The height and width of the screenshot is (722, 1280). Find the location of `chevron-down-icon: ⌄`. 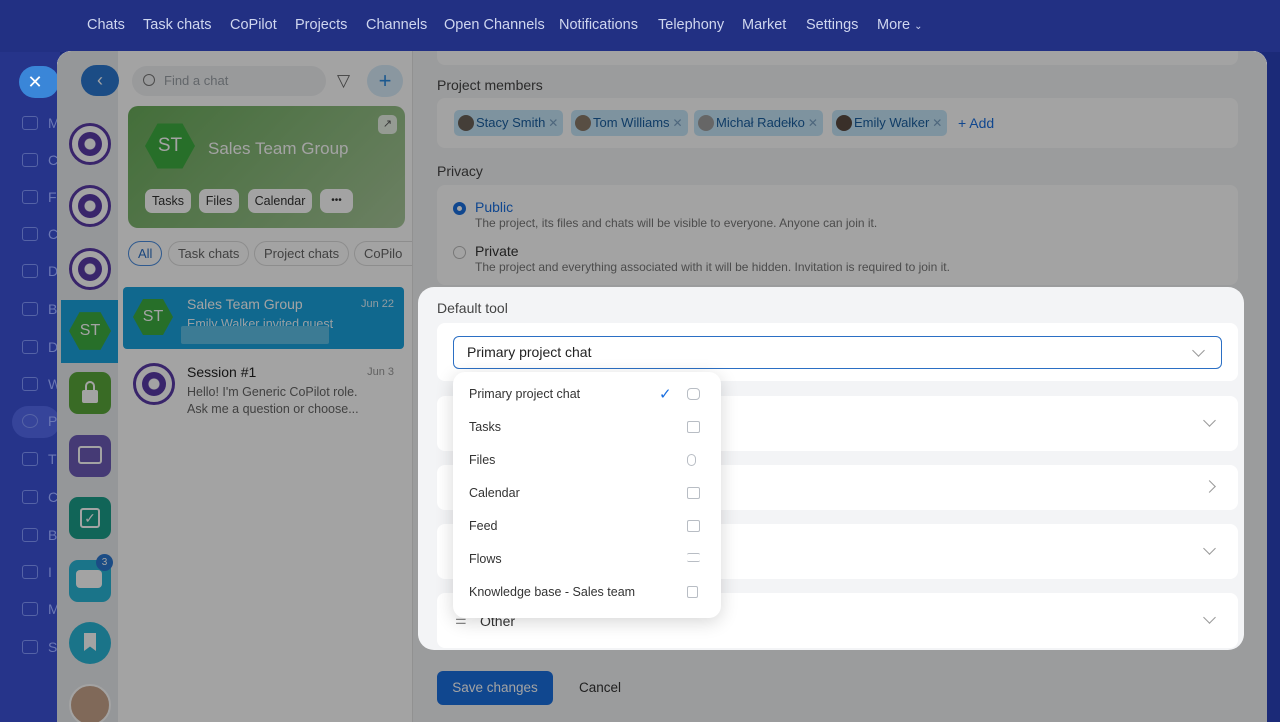

chevron-down-icon: ⌄ is located at coordinates (918, 26).